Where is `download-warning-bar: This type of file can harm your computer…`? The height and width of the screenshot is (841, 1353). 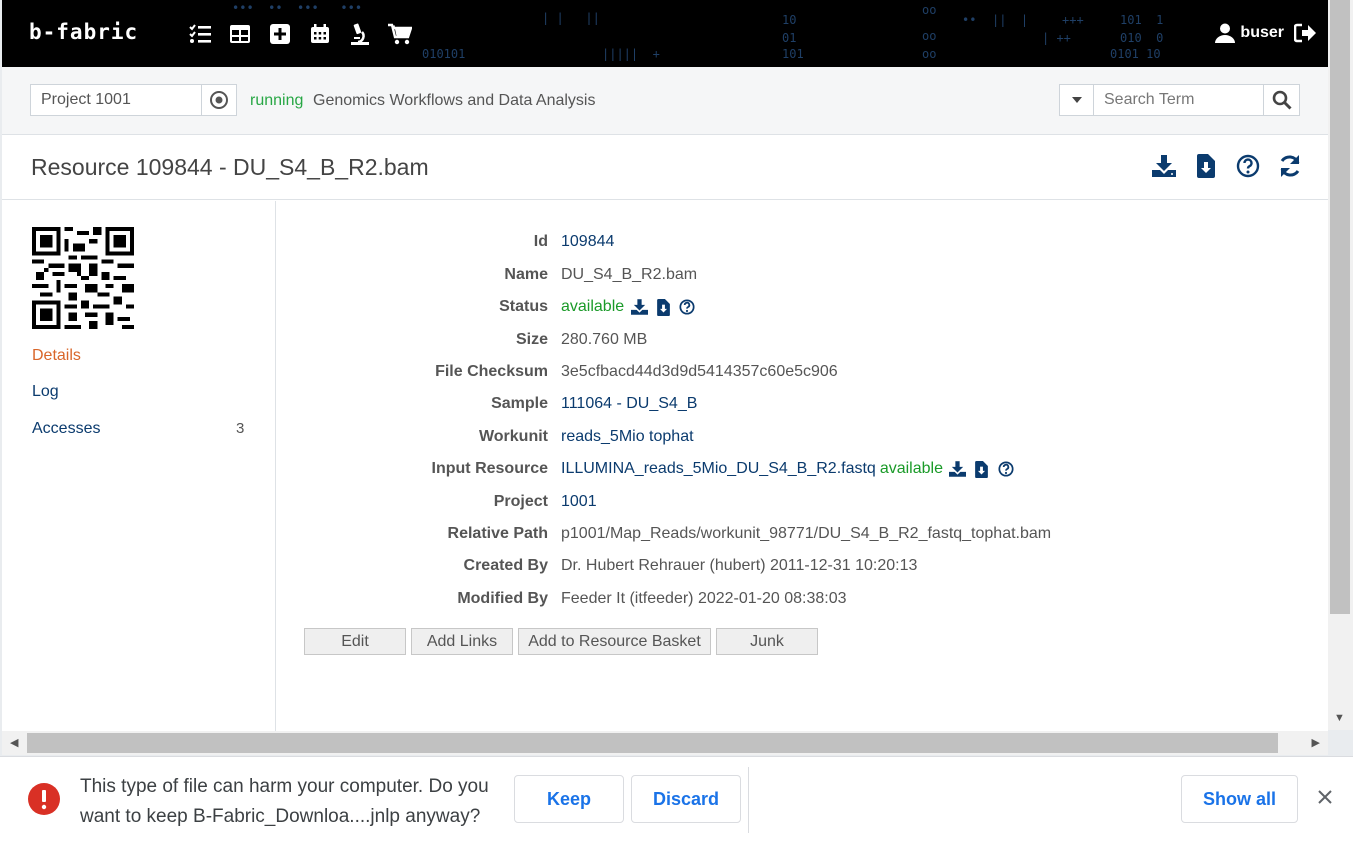 download-warning-bar: This type of file can harm your computer… is located at coordinates (676, 798).